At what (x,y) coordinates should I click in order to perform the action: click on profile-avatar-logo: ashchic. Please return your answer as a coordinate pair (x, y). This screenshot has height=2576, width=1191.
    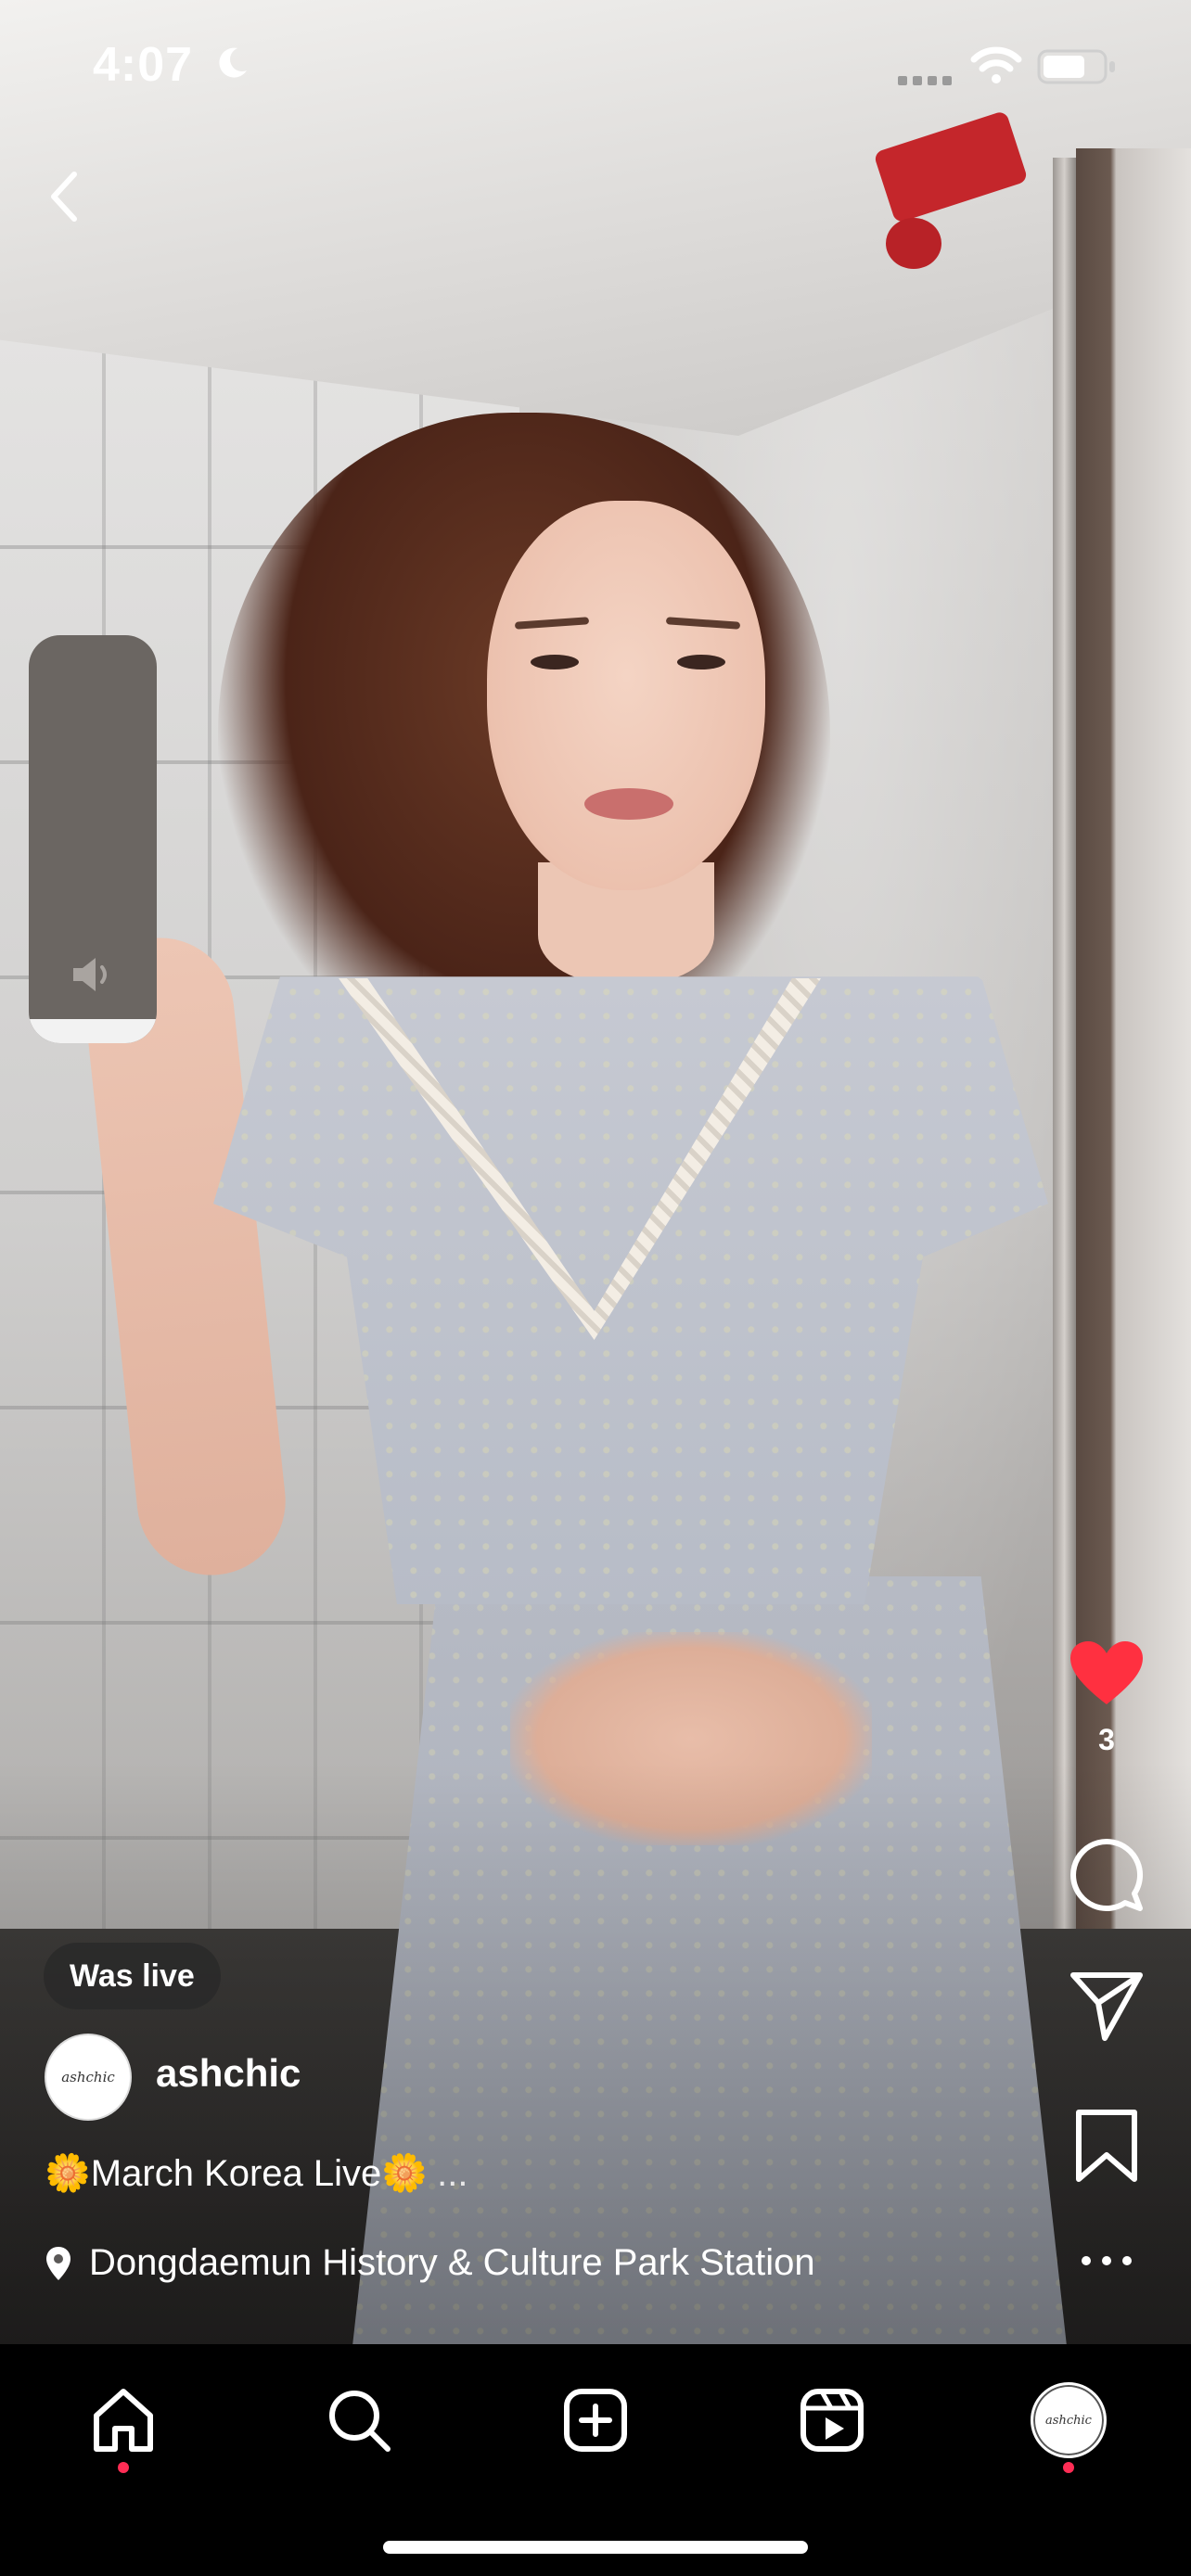
    Looking at the image, I should click on (1068, 2420).